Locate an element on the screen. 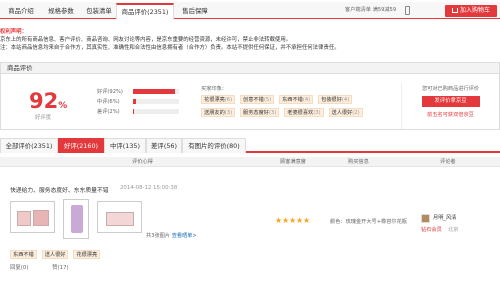  tag-count: (5) is located at coordinates (267, 100).